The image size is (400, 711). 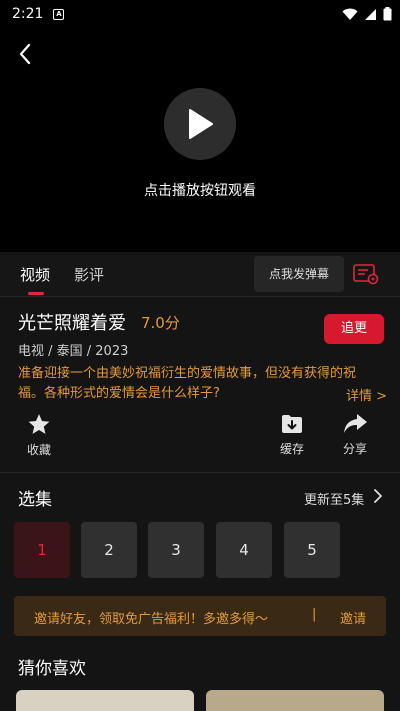 What do you see at coordinates (39, 435) in the screenshot?
I see `favorite-button: 收藏` at bounding box center [39, 435].